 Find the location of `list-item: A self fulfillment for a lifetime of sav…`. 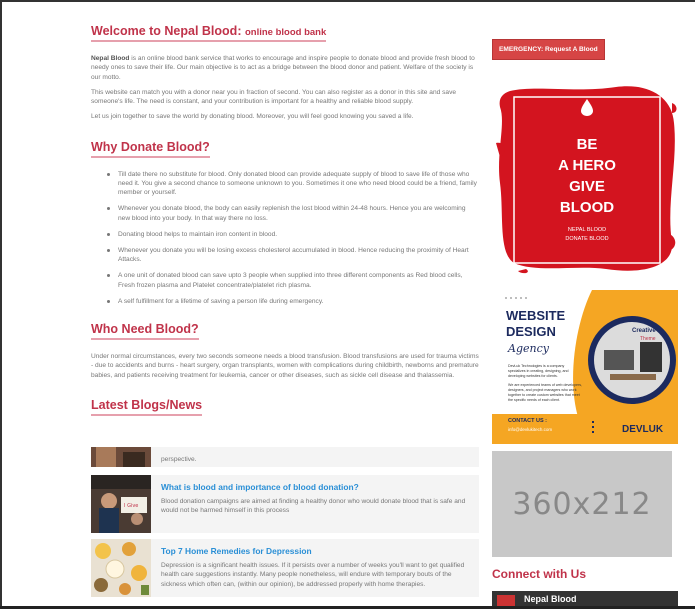

list-item: A self fulfillment for a lifetime of sav… is located at coordinates (293, 301).